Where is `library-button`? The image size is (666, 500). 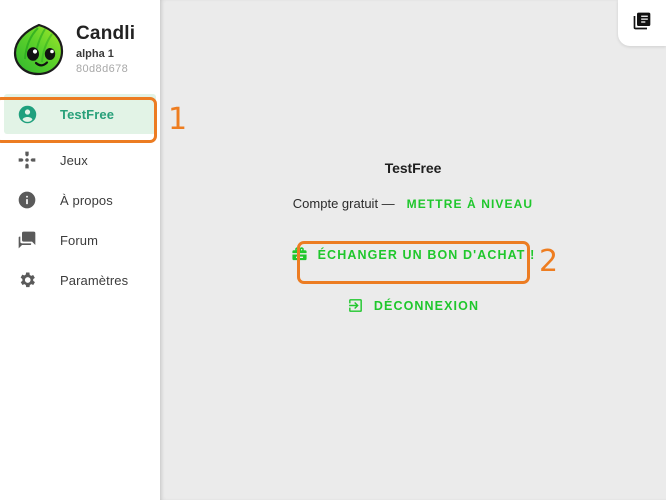 library-button is located at coordinates (642, 23).